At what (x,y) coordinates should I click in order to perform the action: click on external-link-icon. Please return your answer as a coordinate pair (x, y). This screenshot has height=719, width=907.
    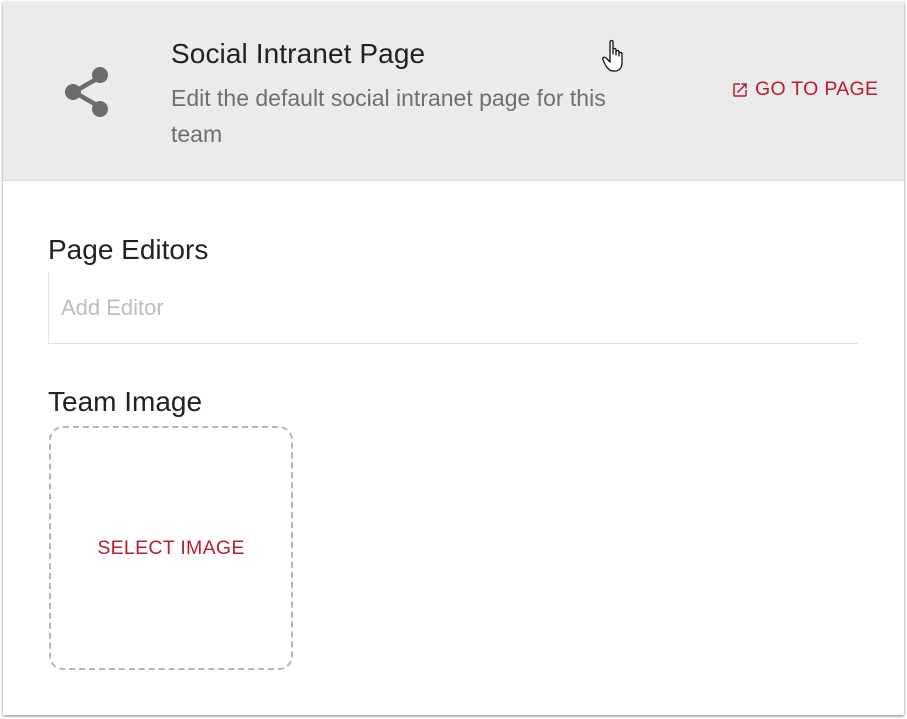
    Looking at the image, I should click on (740, 89).